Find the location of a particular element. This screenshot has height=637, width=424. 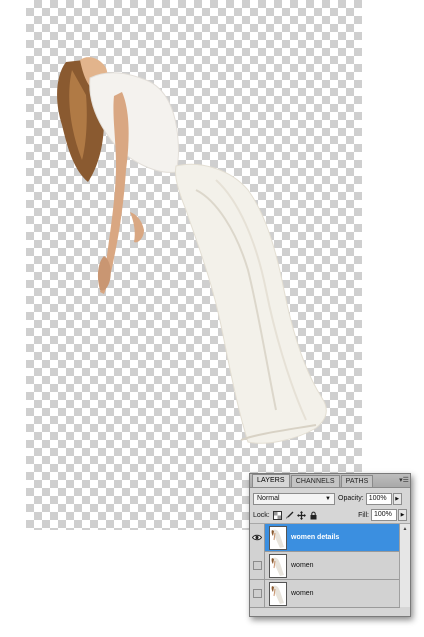

tab-paths: PATHS is located at coordinates (357, 481).